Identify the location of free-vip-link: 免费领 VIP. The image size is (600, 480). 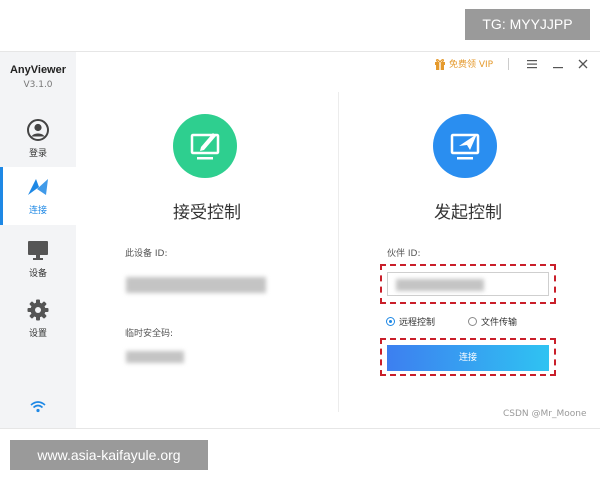
(463, 64).